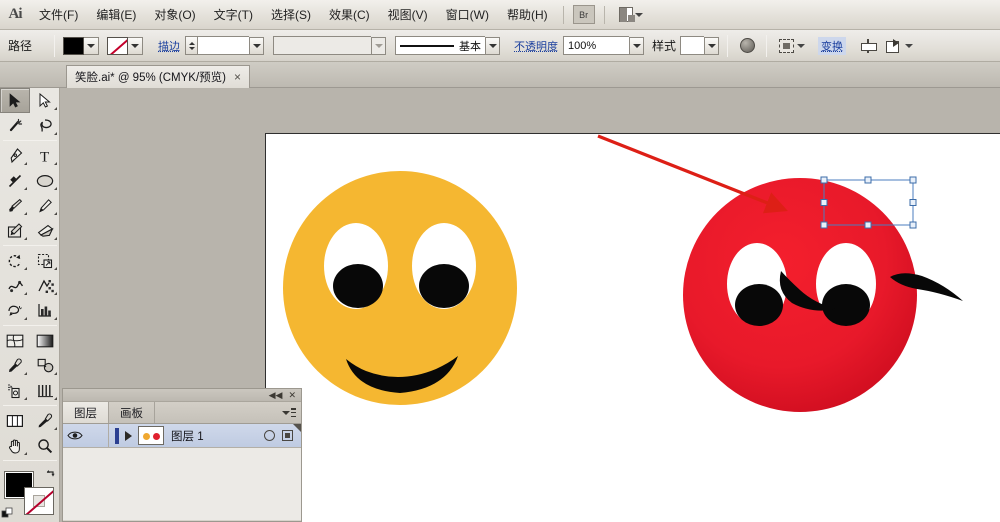 The width and height of the screenshot is (1000, 522). I want to click on eyedropper-tool, so click(15, 365).